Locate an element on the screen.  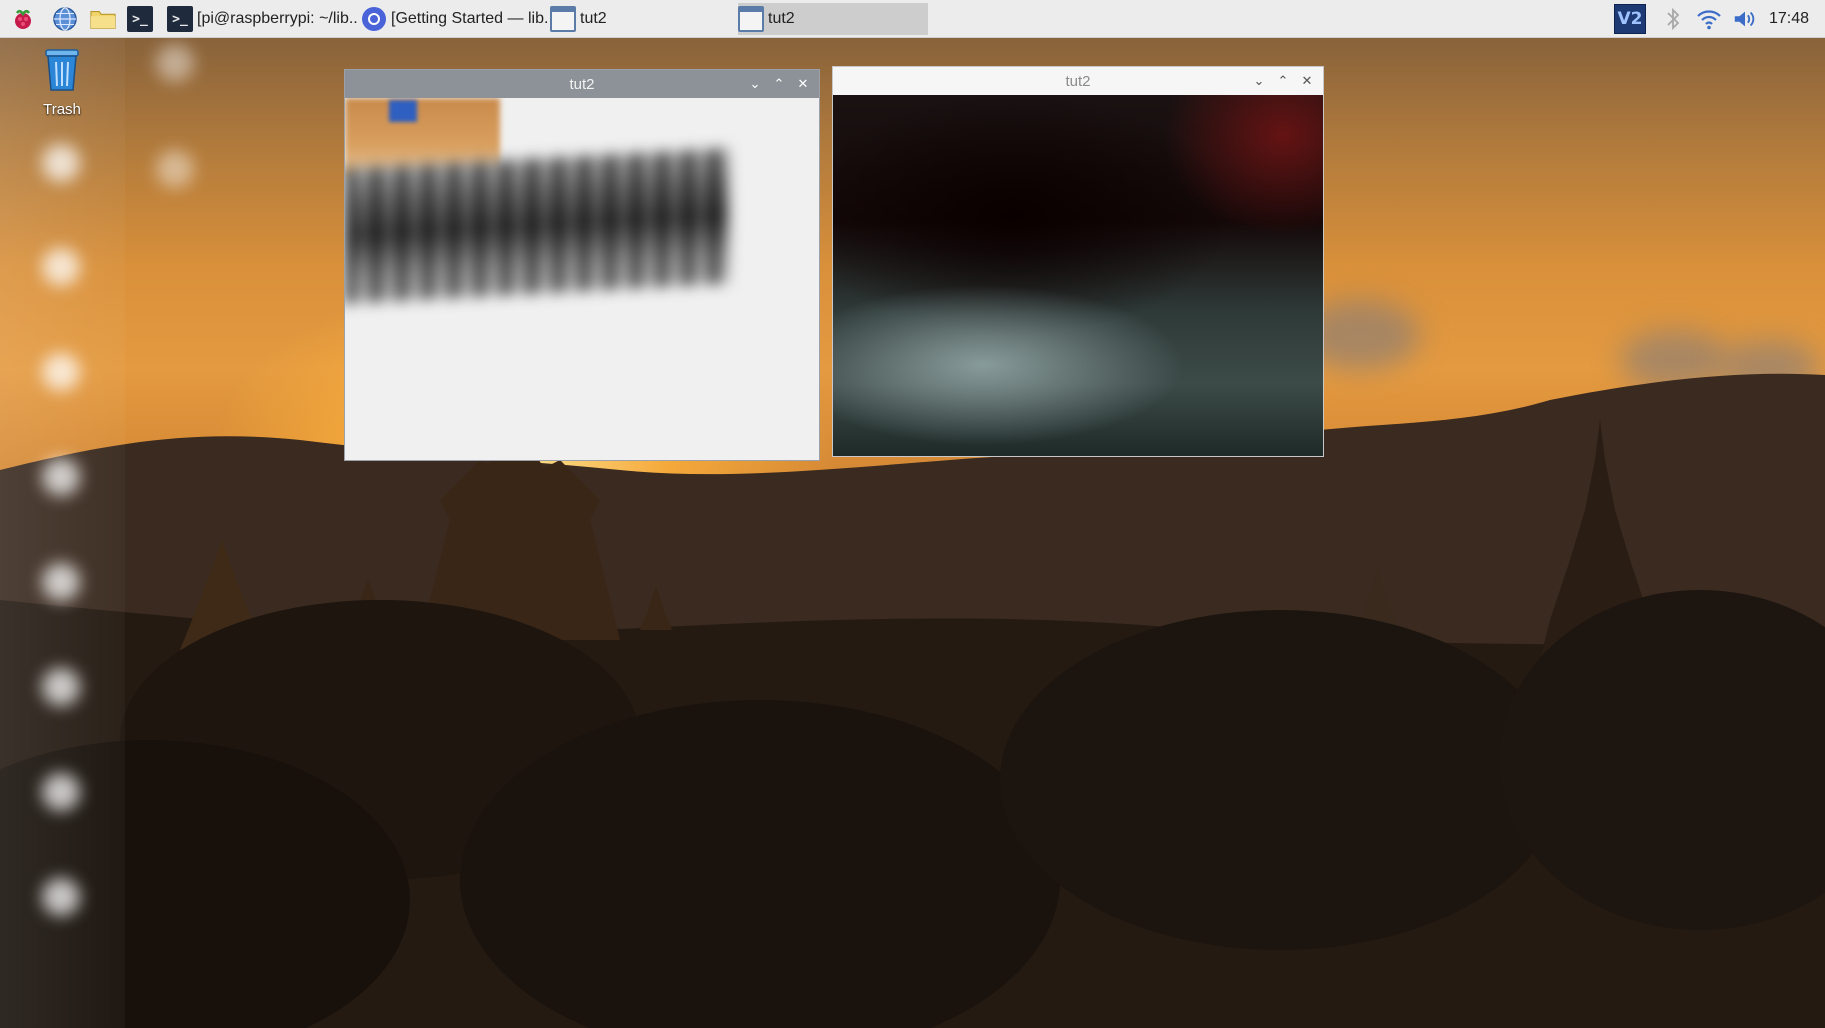
window-tut2: tut2 ⌄ ⌃ ✕ is located at coordinates (1078, 261).